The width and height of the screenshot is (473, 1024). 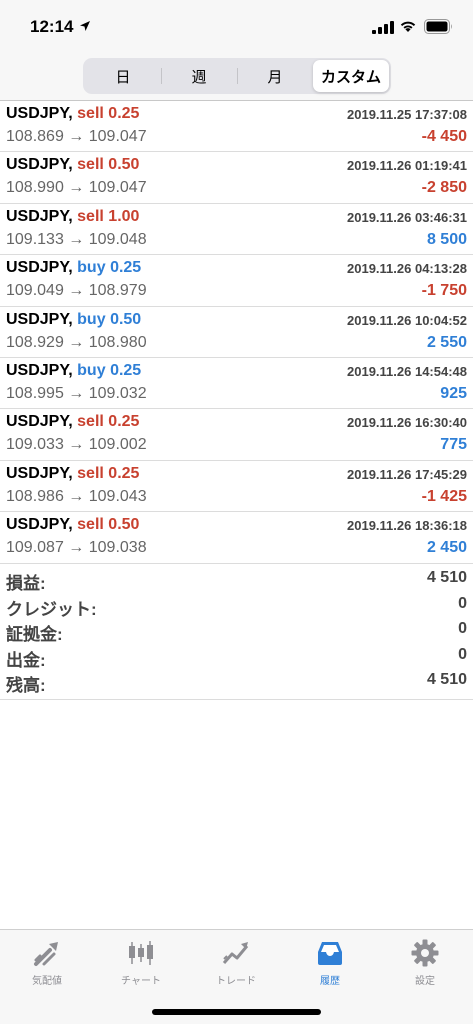 What do you see at coordinates (407, 269) in the screenshot?
I see `trade-datetime: 2019.11.26 04:13:28` at bounding box center [407, 269].